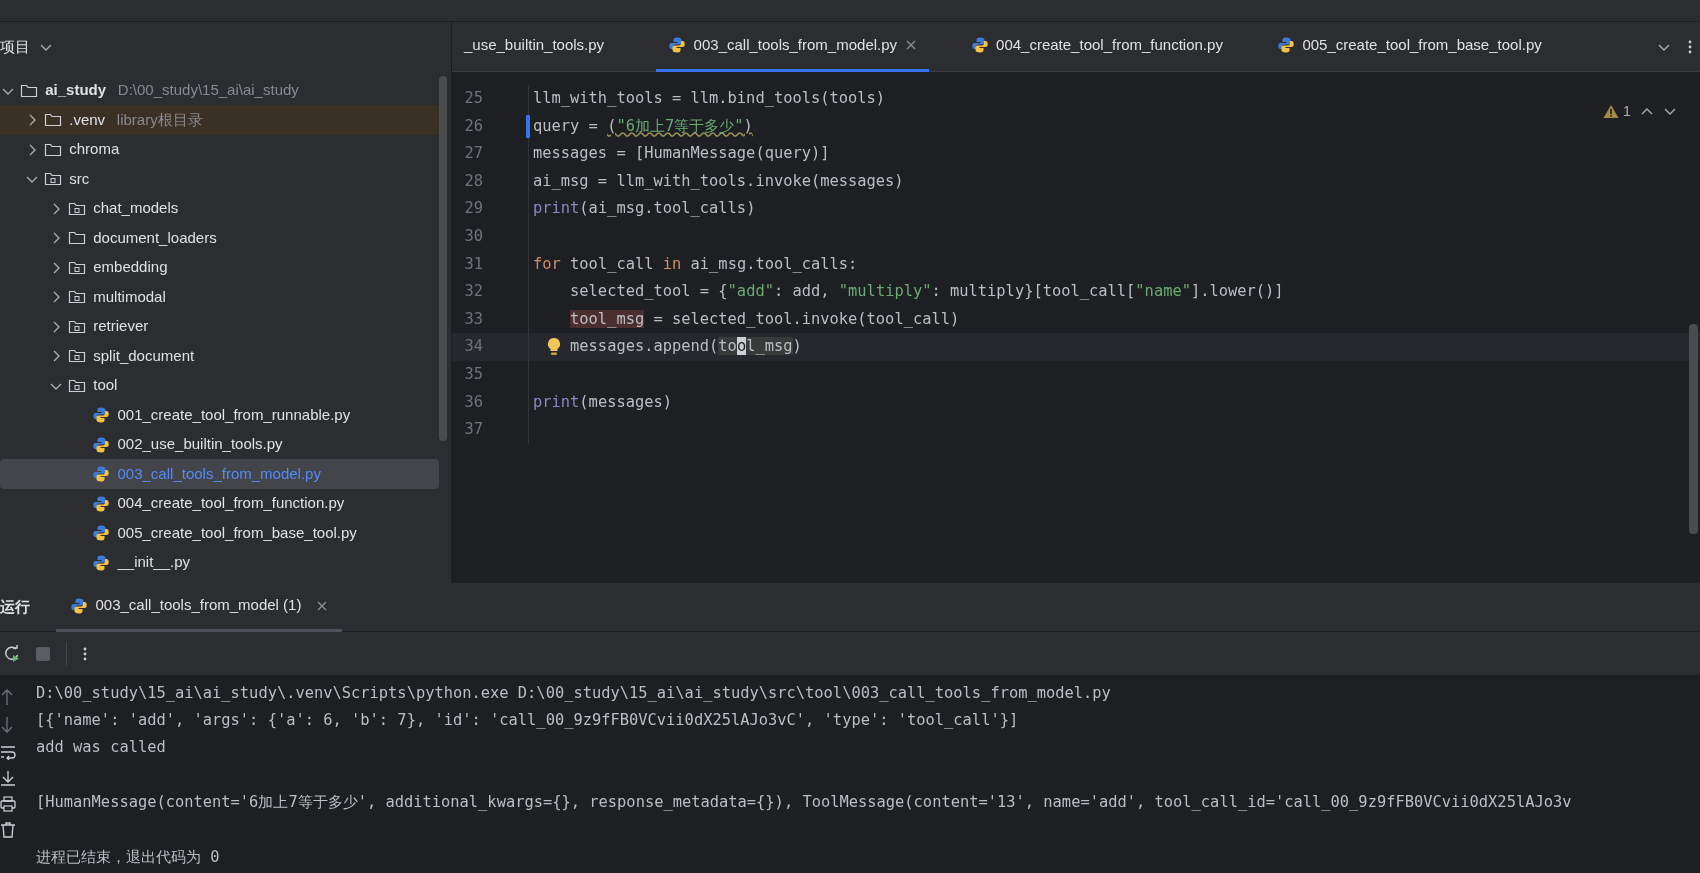  What do you see at coordinates (490, 374) in the screenshot?
I see `line-number: 35` at bounding box center [490, 374].